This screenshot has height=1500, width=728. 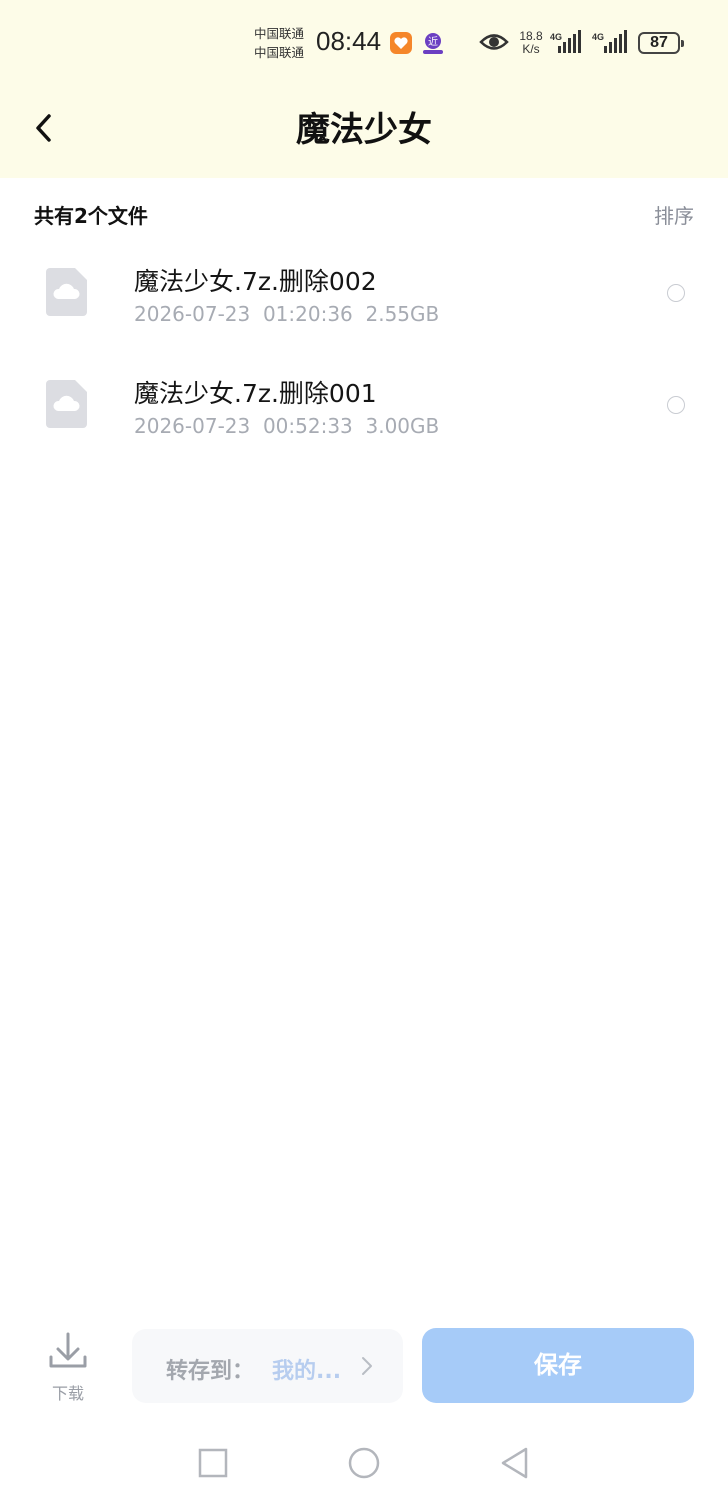 I want to click on svg-text: 近, so click(x=433, y=41).